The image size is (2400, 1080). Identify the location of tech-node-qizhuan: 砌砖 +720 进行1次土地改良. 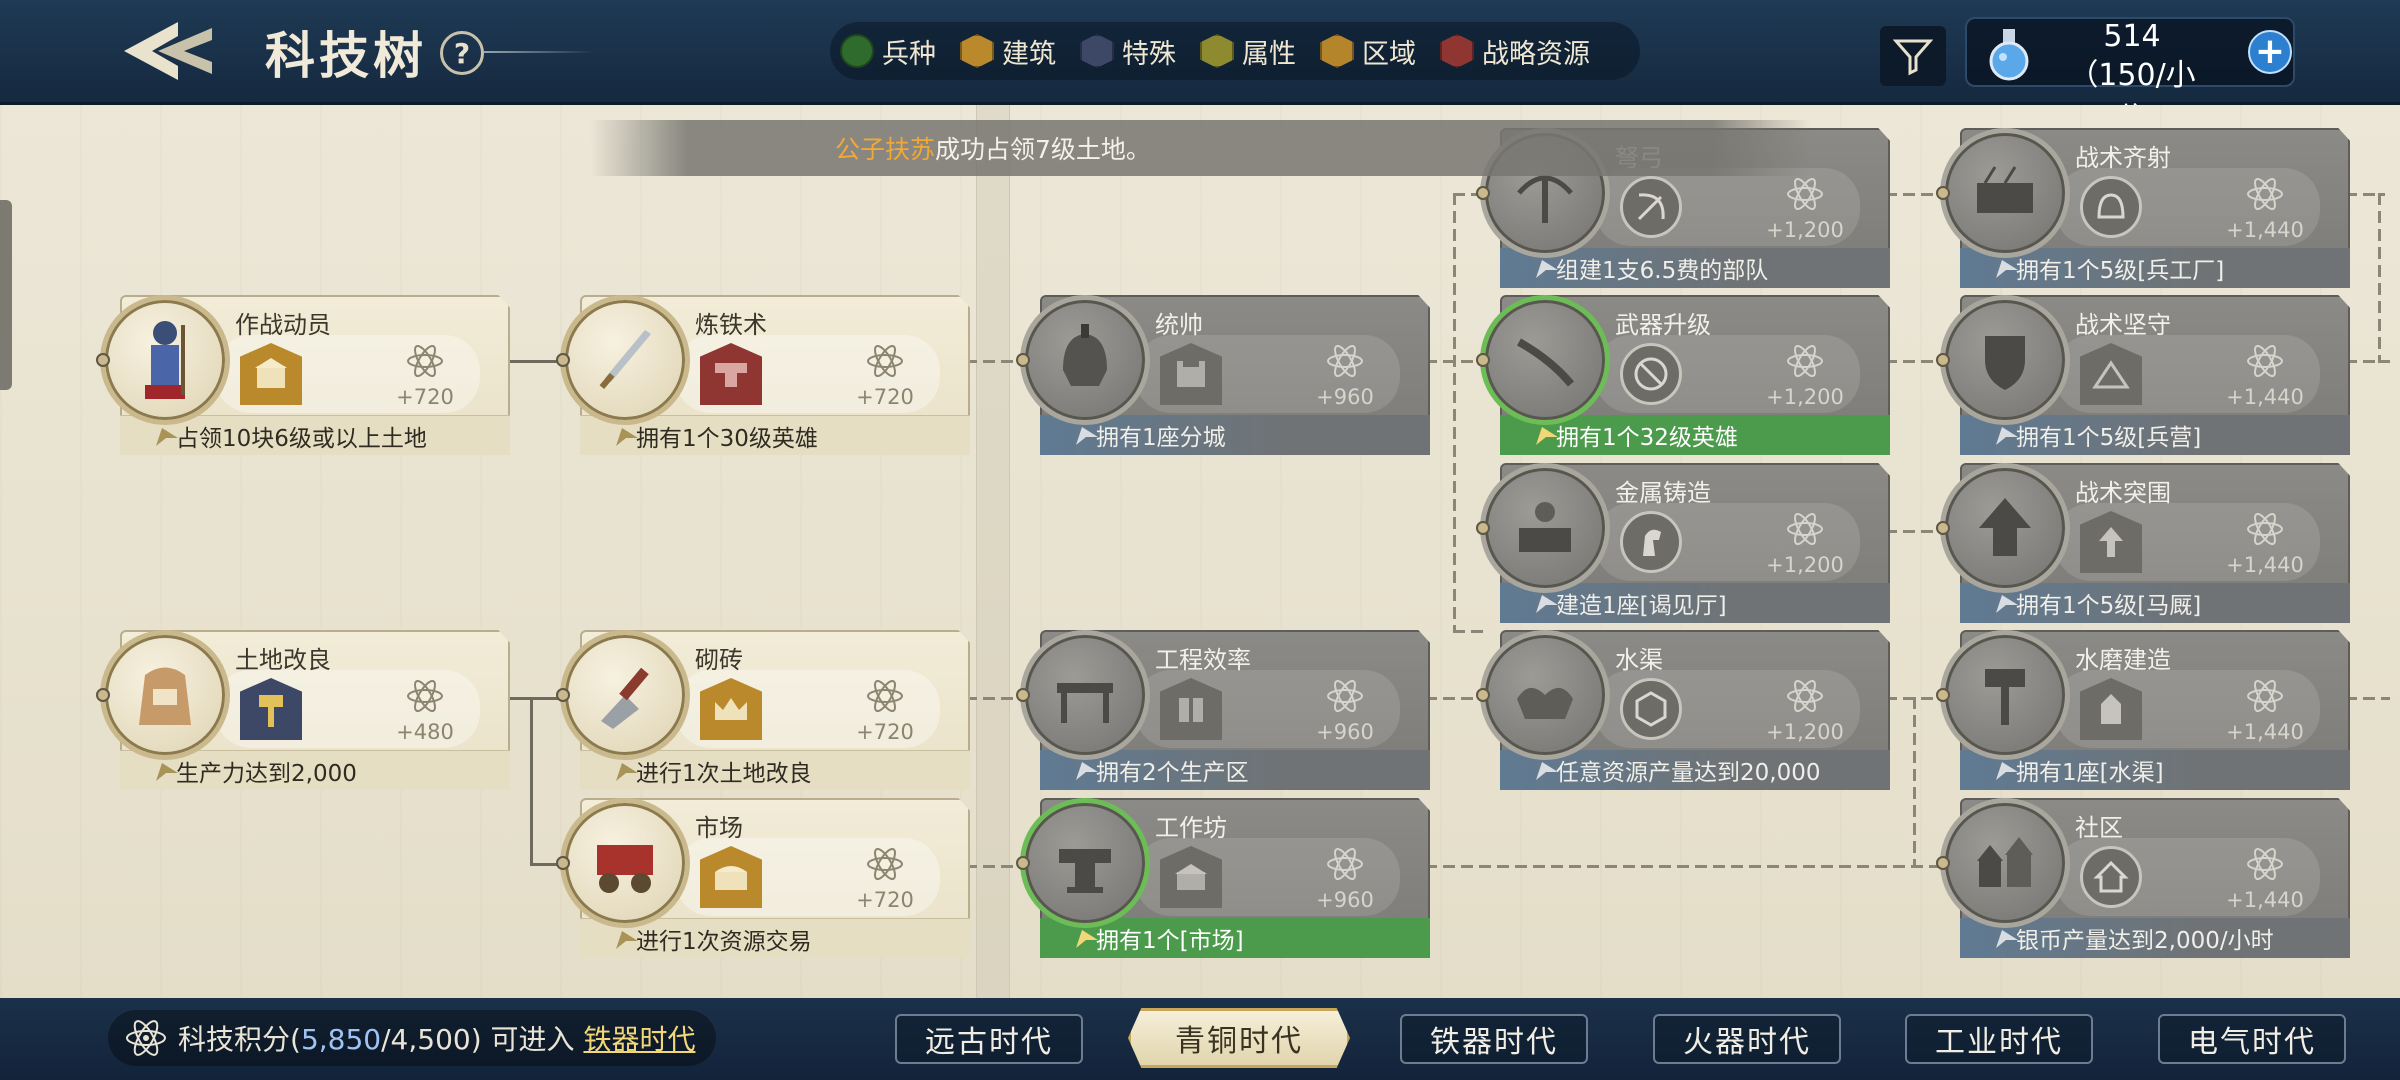
(763, 710).